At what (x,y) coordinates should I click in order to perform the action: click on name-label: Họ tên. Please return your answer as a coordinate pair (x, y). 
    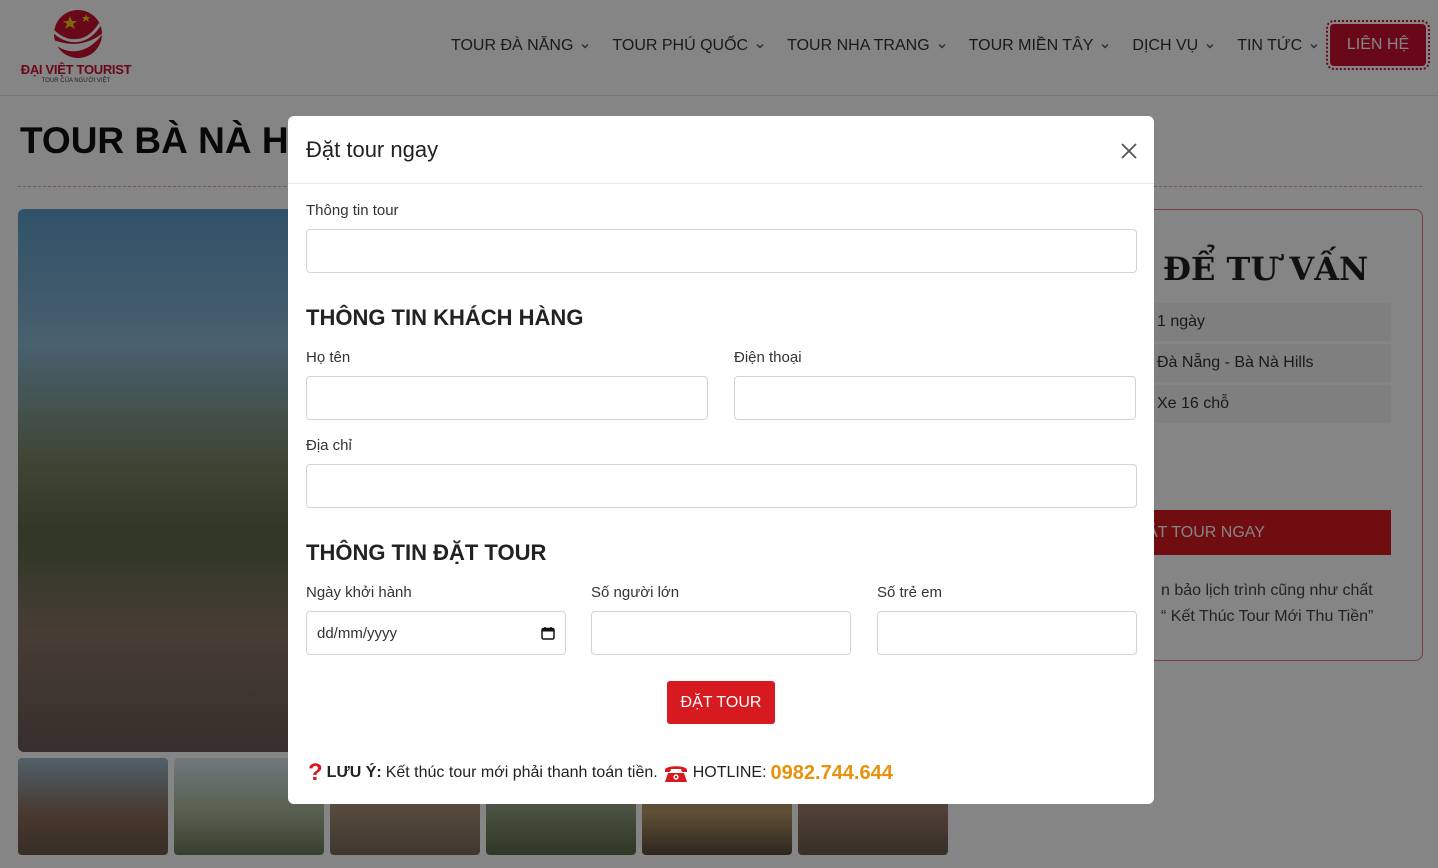
    Looking at the image, I should click on (328, 357).